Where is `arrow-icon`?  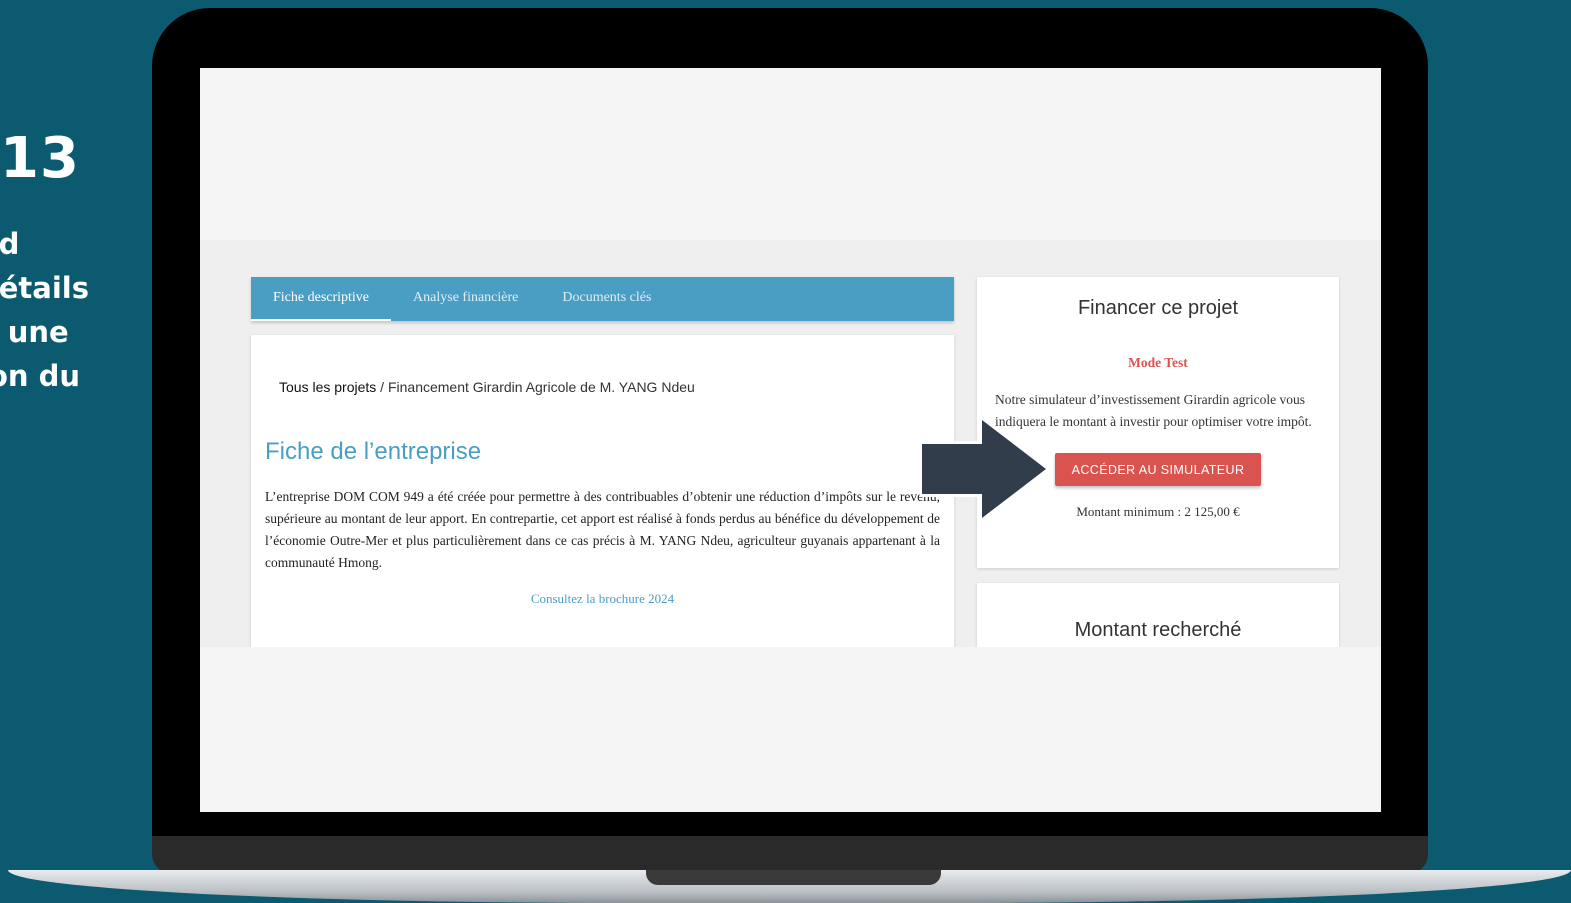 arrow-icon is located at coordinates (986, 469).